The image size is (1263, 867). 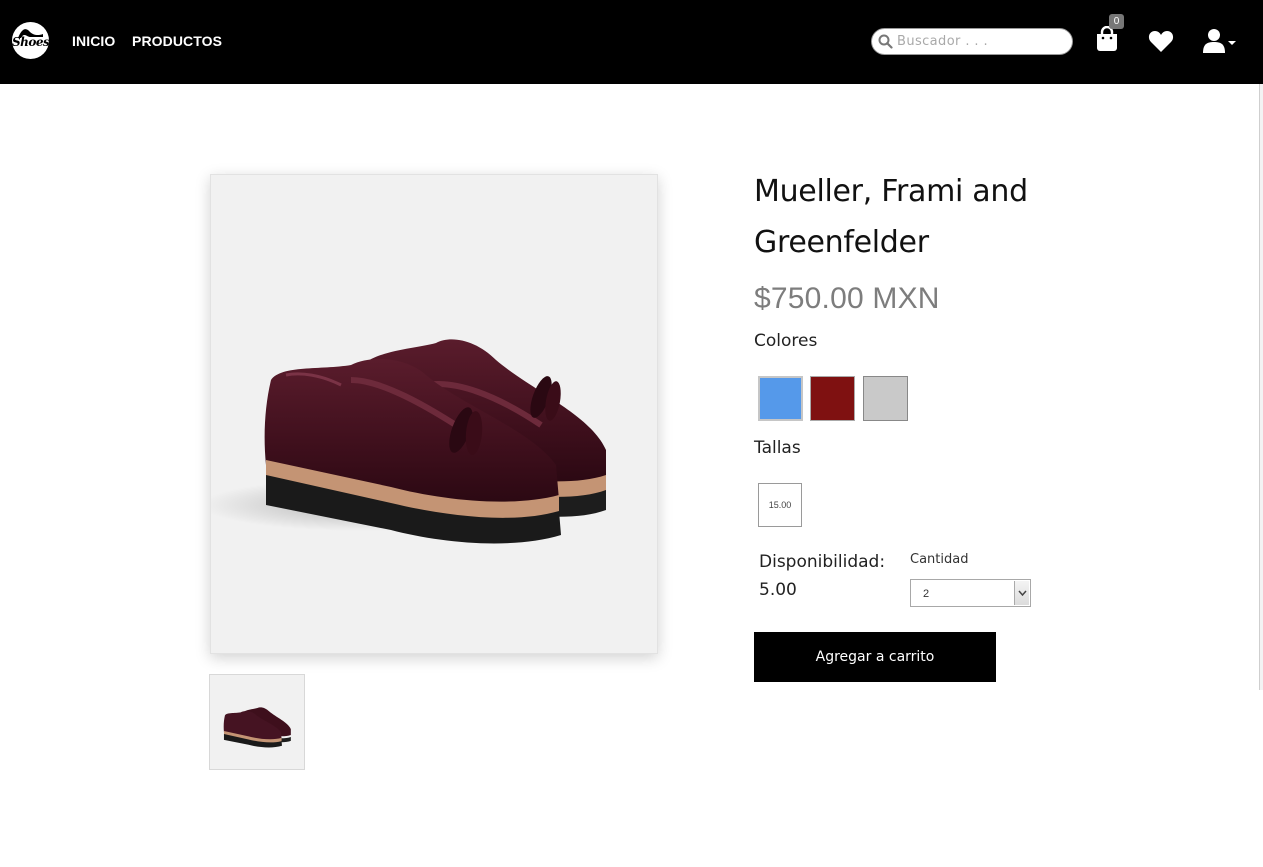 What do you see at coordinates (1261, 387) in the screenshot?
I see `scrollbar` at bounding box center [1261, 387].